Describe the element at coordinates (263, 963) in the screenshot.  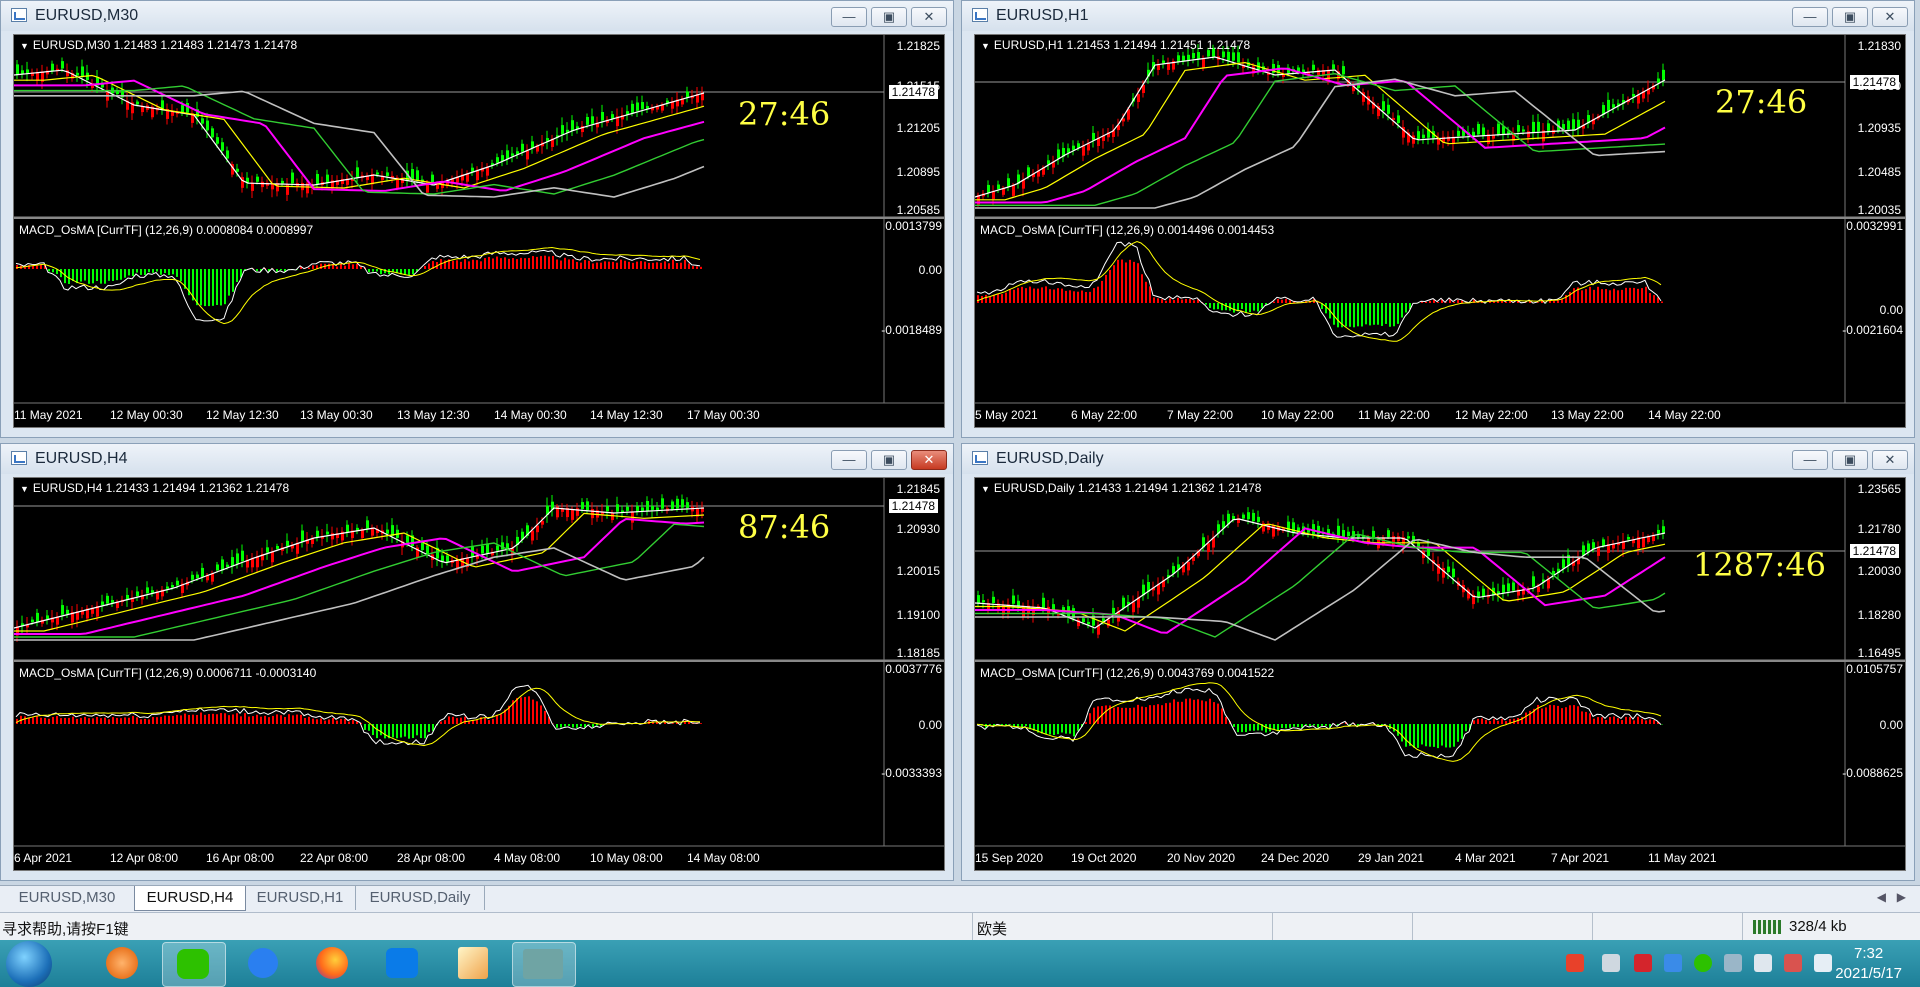
I see `taskbar-note-icon` at that location.